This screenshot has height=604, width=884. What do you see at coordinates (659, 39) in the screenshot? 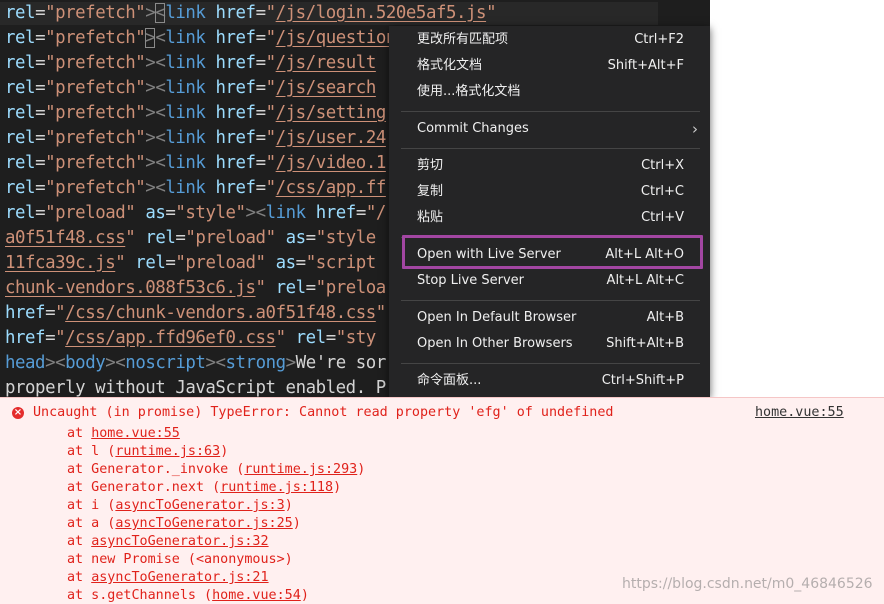
I see `menu-item-shortcut: Ctrl+F2` at bounding box center [659, 39].